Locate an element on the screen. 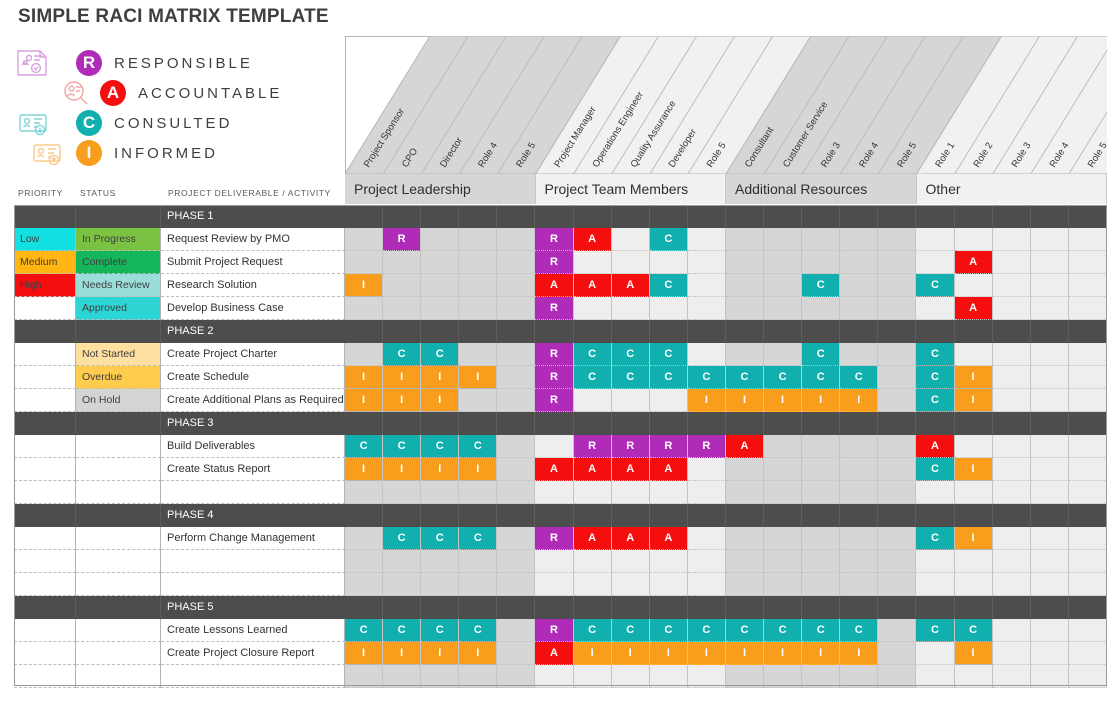 The width and height of the screenshot is (1107, 704). activity-cell: Create Project Closure Report is located at coordinates (253, 653).